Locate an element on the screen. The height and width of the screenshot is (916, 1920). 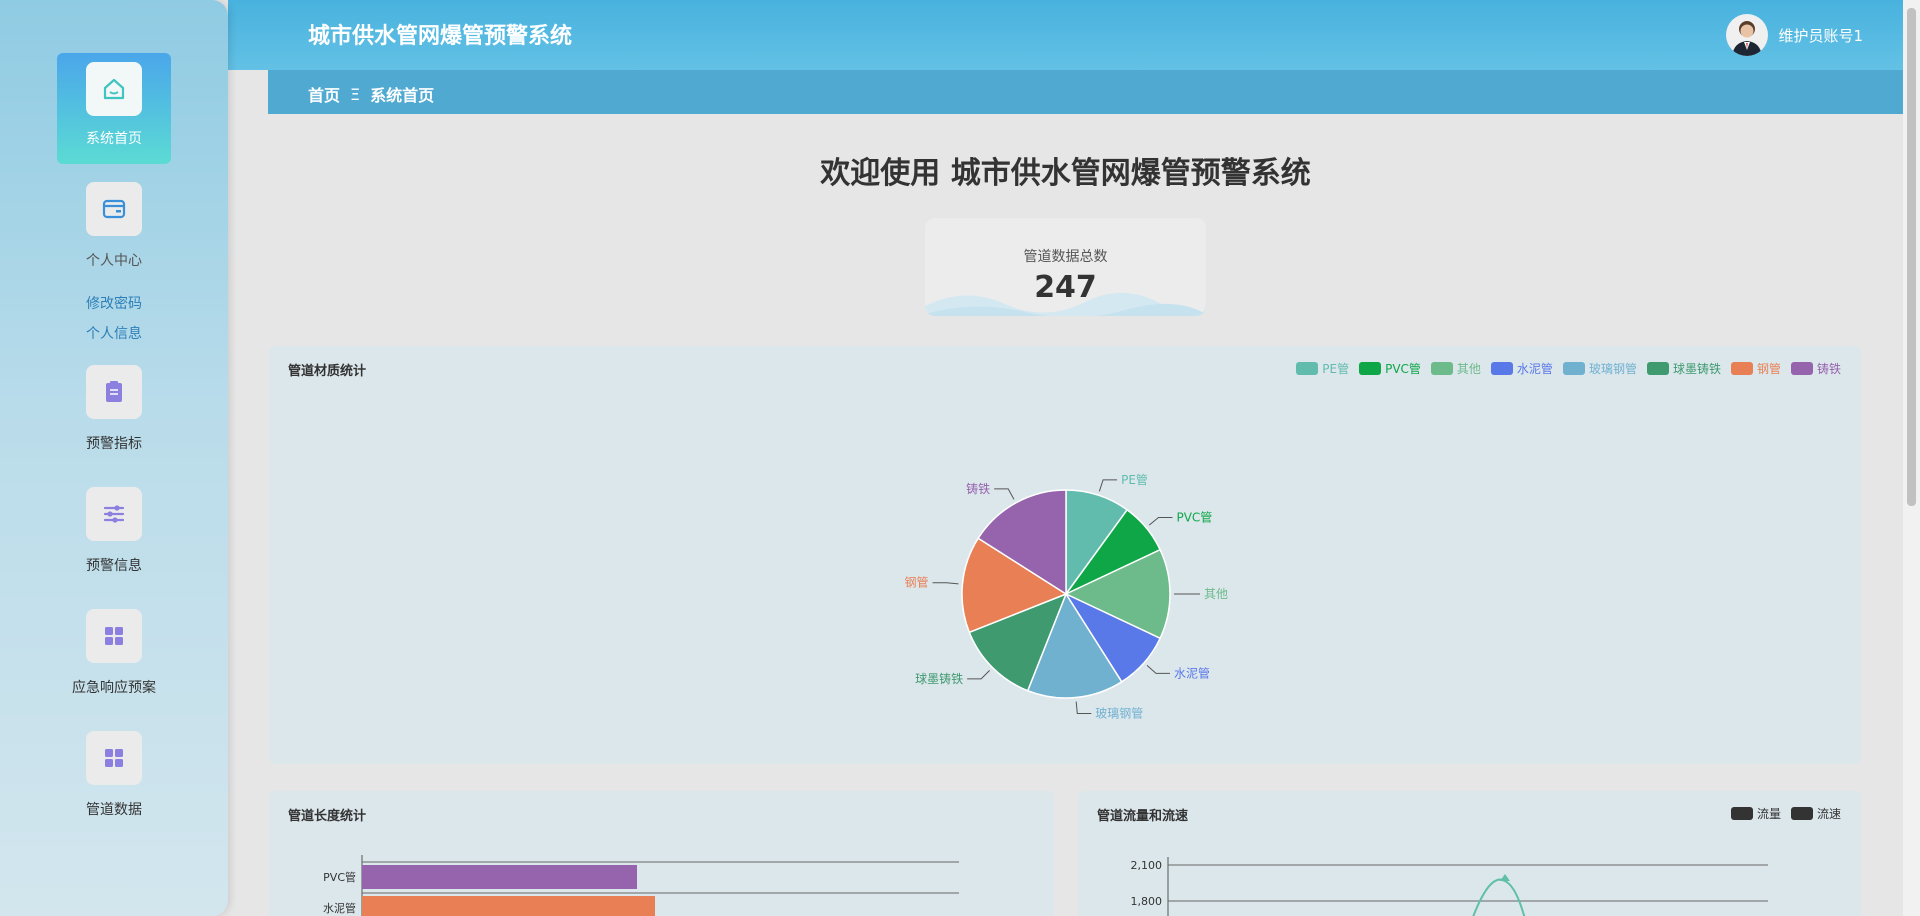
stat-label: 管道数据总数 is located at coordinates (1065, 257).